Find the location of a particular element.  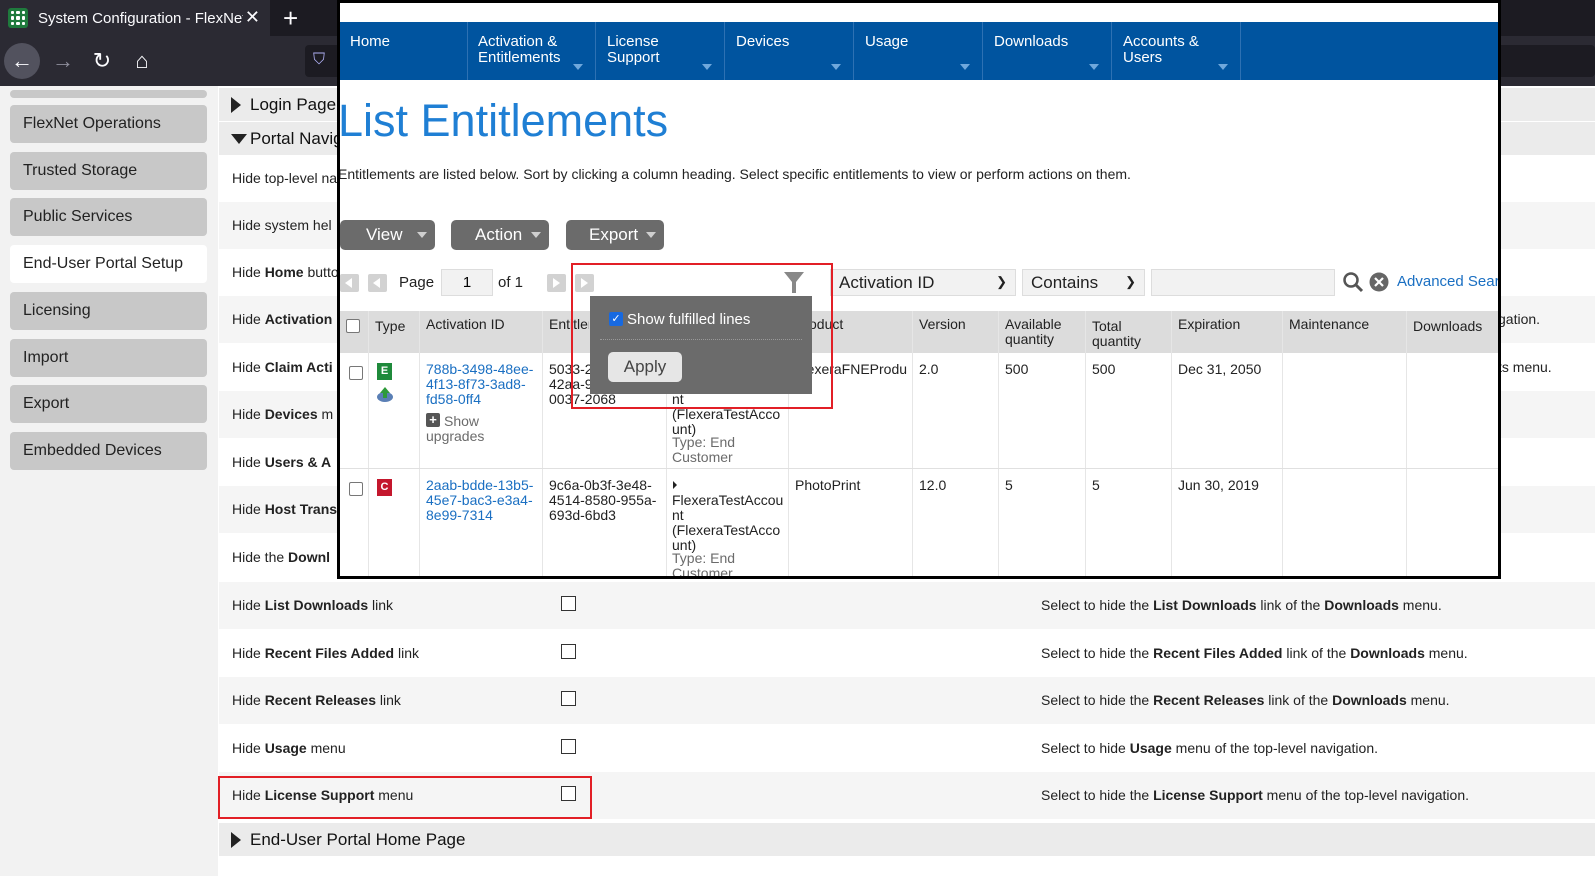

home-icon: ⌂ is located at coordinates (142, 61).